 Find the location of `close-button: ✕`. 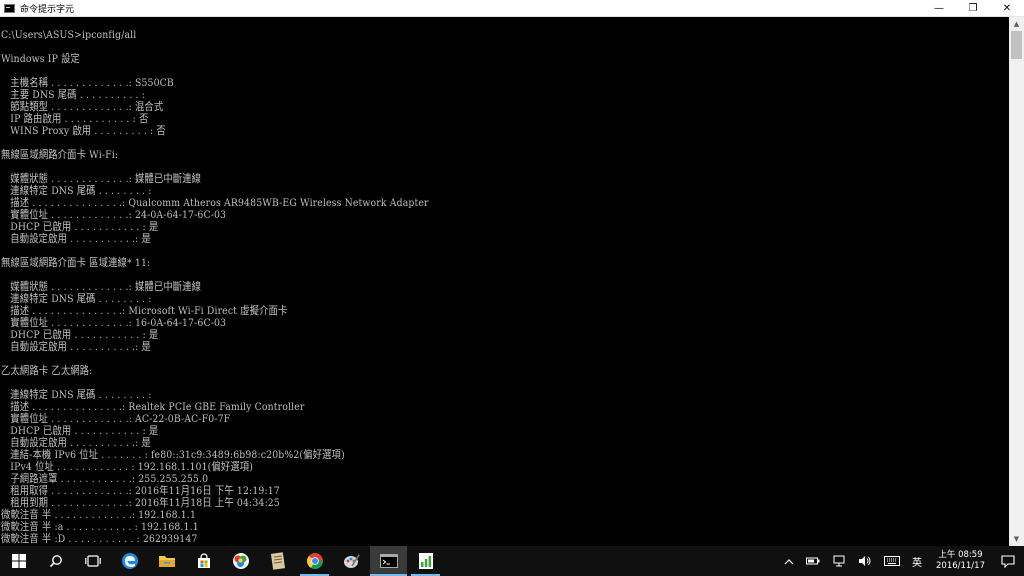

close-button: ✕ is located at coordinates (1007, 8).